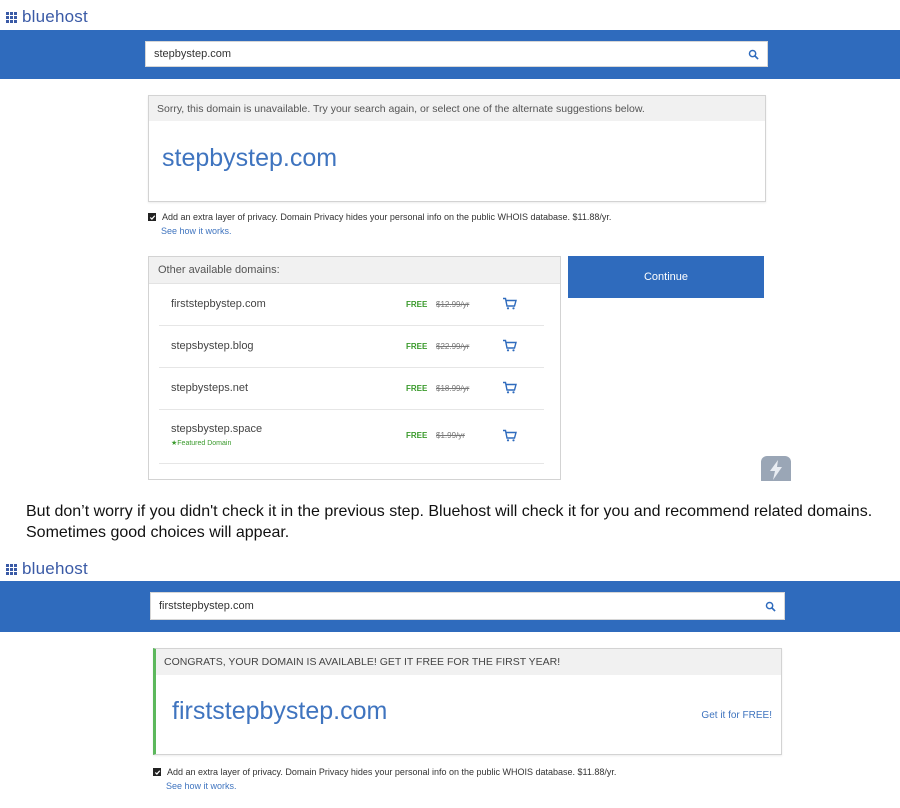  Describe the element at coordinates (453, 346) in the screenshot. I see `old-price: $22.99/yr` at that location.